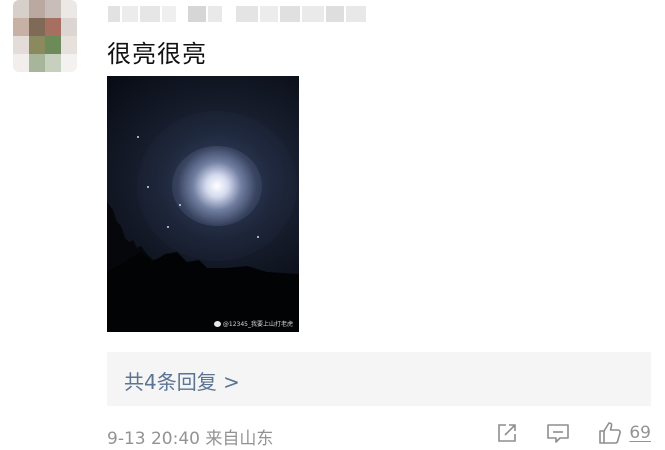 The width and height of the screenshot is (665, 450). I want to click on photo-silhouette, so click(203, 267).